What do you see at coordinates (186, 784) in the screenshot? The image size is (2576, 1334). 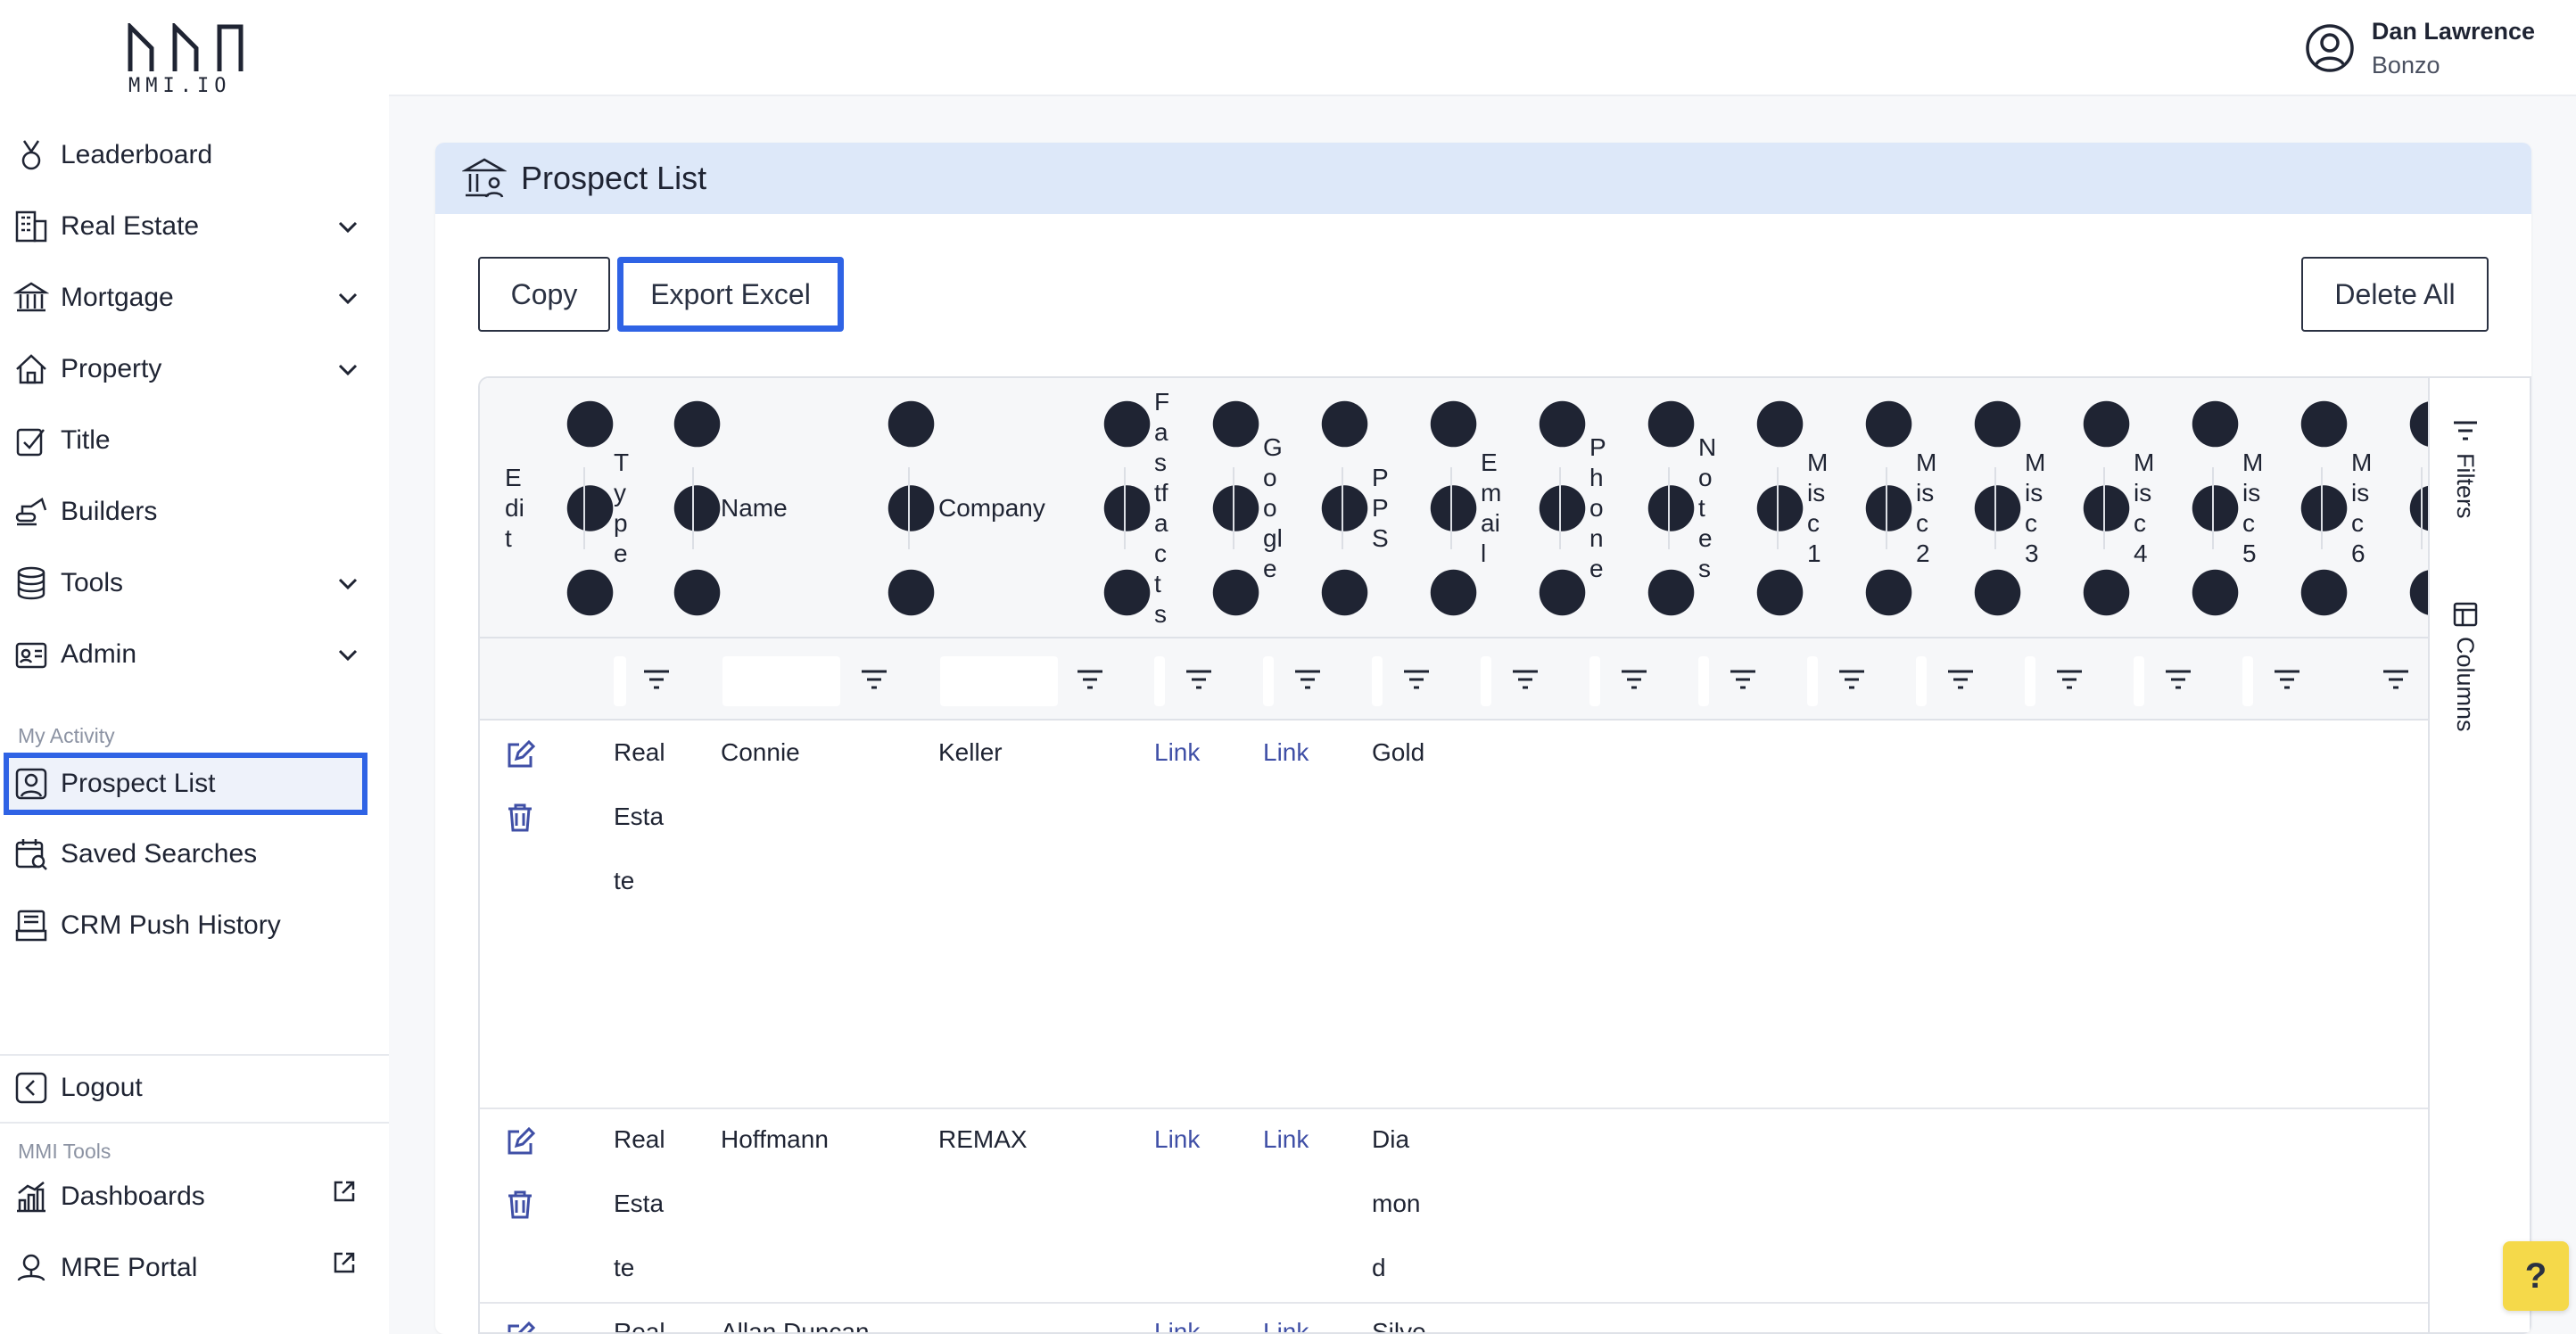 I see `sidebar-item-prospect-list: Prospect List` at bounding box center [186, 784].